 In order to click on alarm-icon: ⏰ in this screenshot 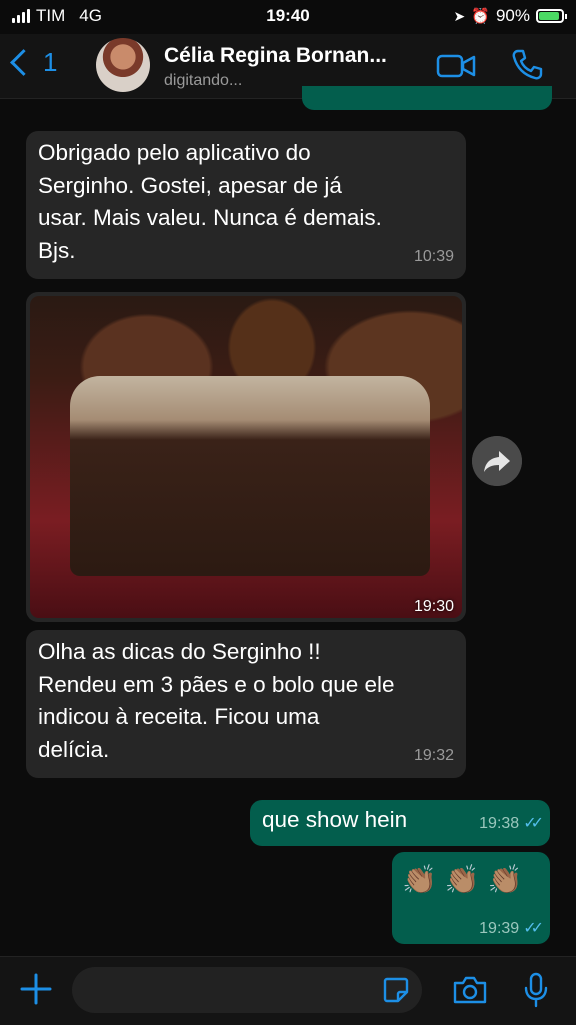, I will do `click(480, 16)`.